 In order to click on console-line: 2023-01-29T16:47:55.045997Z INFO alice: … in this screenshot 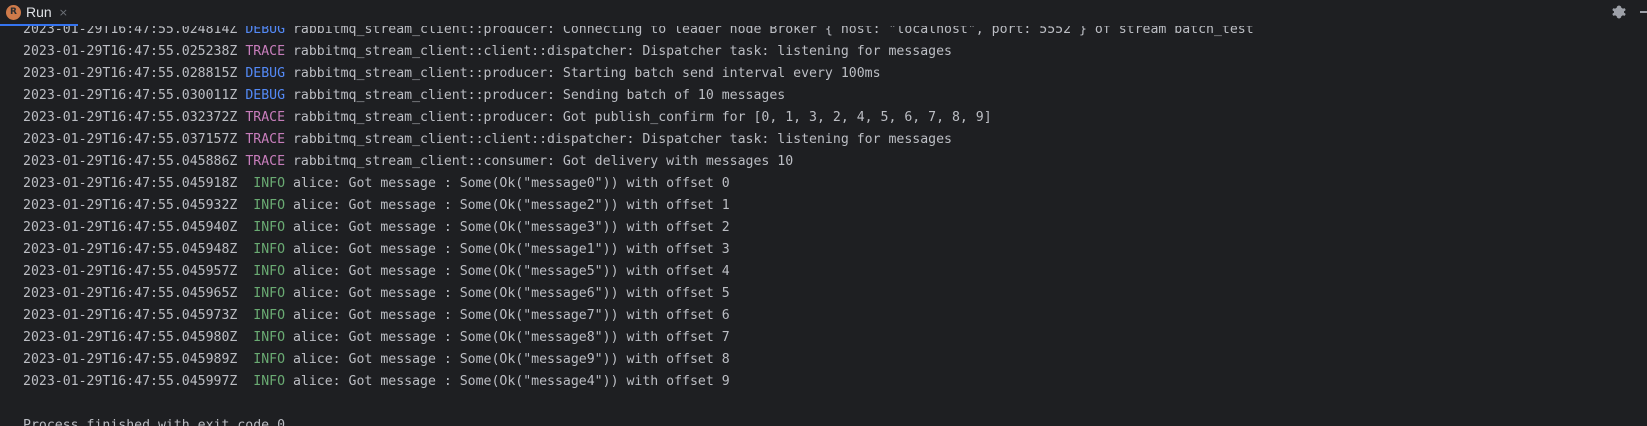, I will do `click(638, 382)`.